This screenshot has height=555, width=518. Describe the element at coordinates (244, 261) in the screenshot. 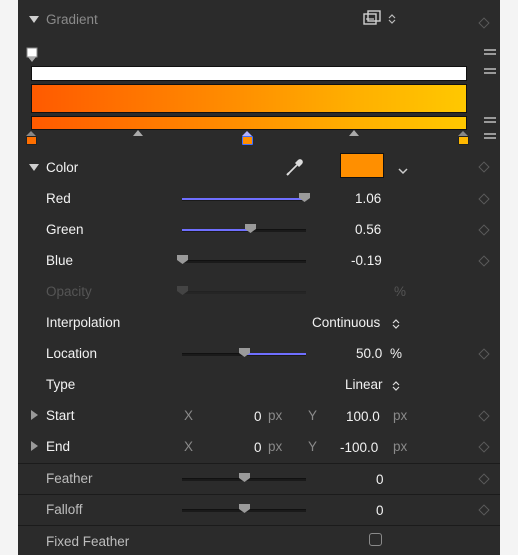

I see `blue-slider-track` at that location.